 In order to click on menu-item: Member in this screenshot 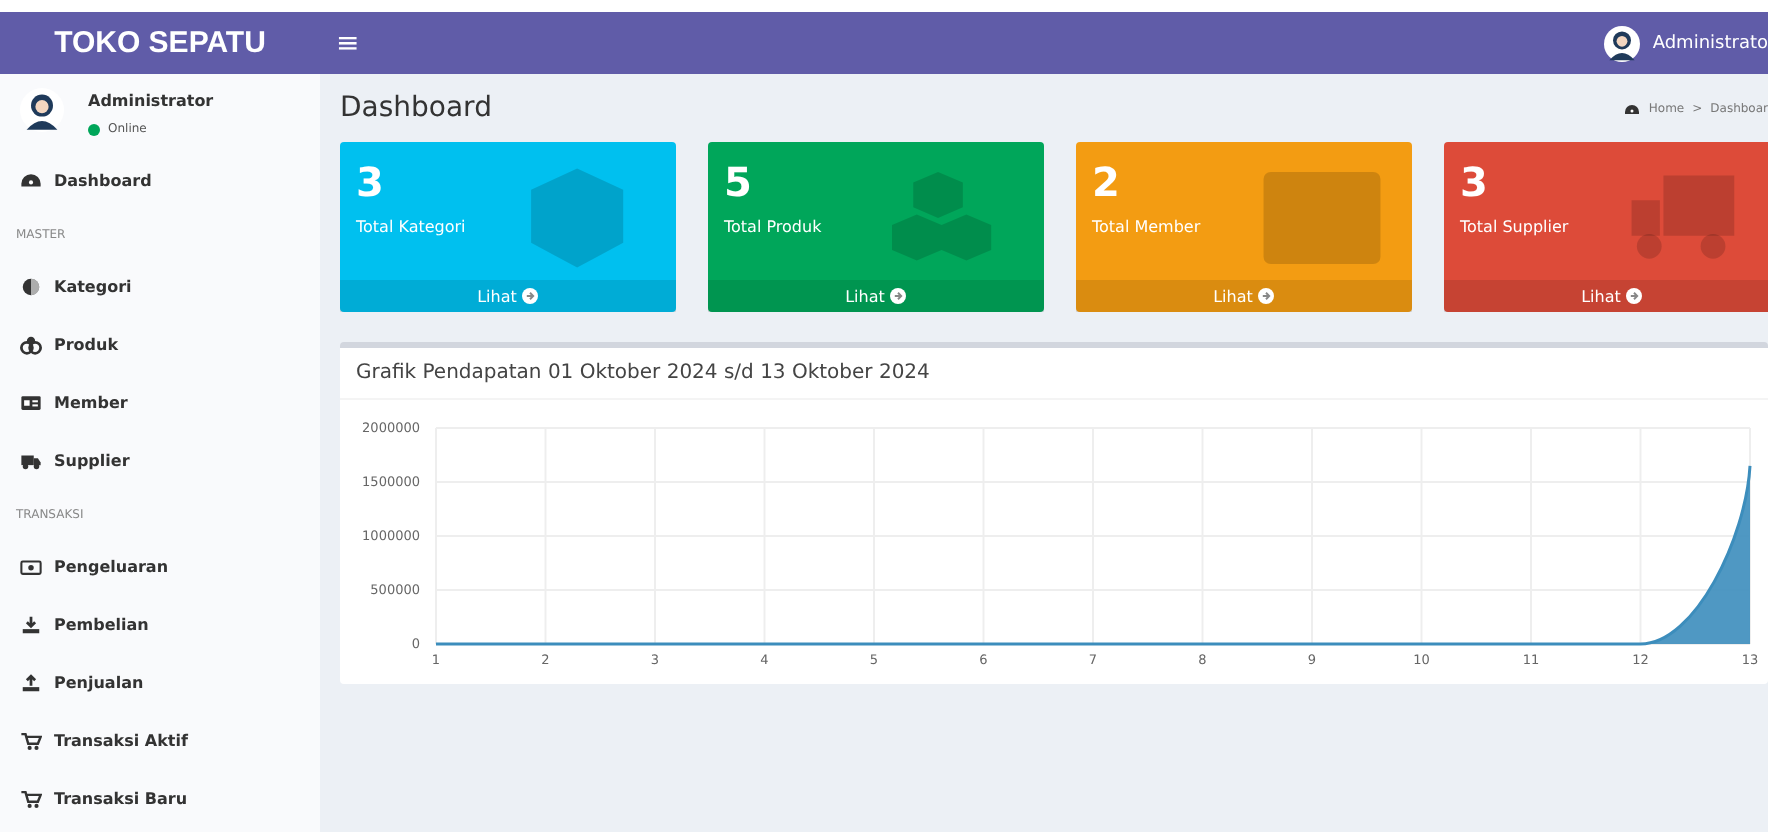, I will do `click(91, 403)`.